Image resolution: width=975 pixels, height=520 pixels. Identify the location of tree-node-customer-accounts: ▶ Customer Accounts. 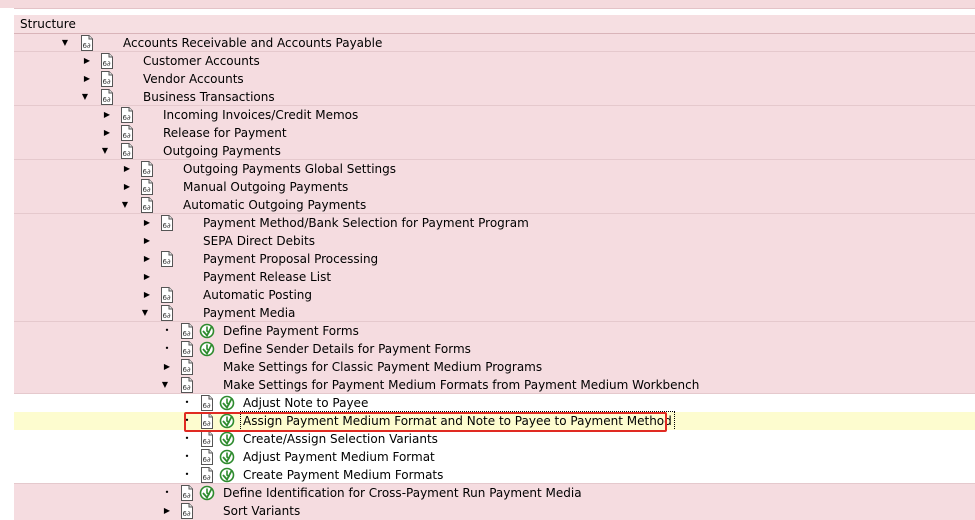
(494, 61).